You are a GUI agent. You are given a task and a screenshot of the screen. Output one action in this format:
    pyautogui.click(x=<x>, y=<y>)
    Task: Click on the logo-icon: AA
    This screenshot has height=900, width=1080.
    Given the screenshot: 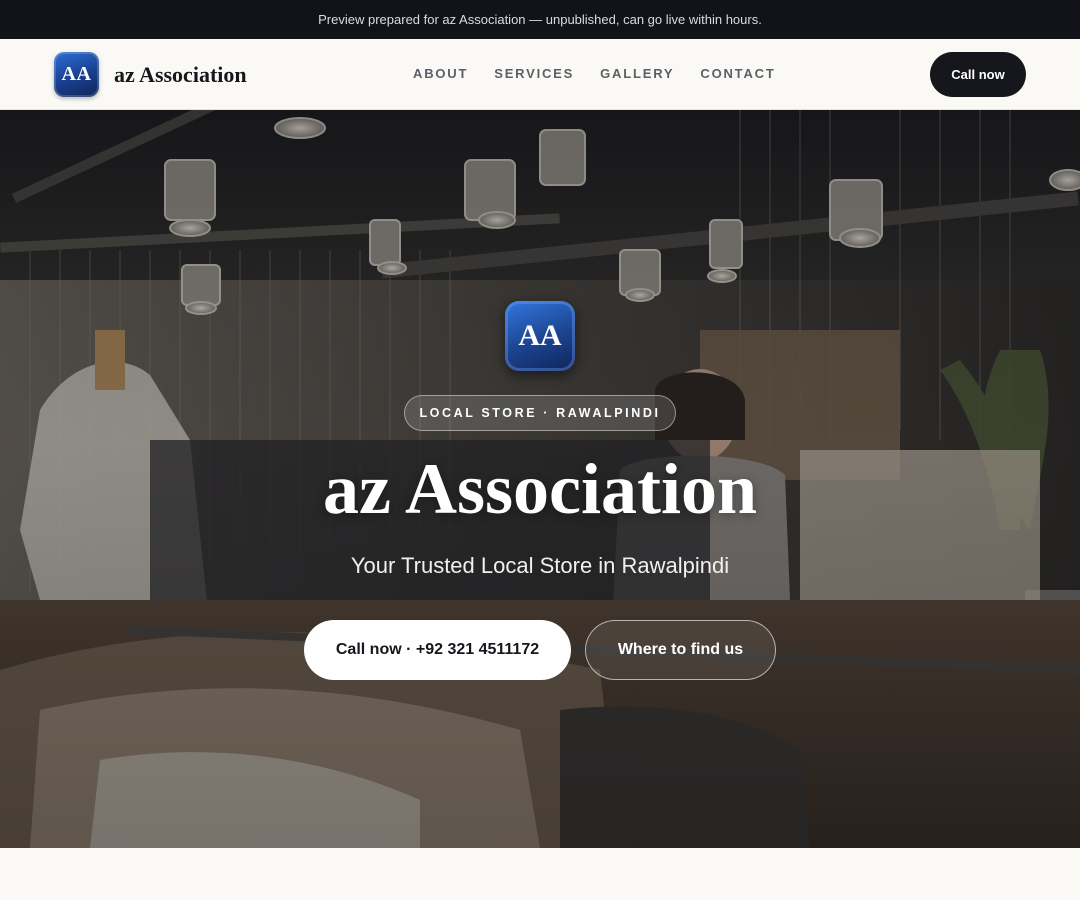 What is the action you would take?
    pyautogui.click(x=76, y=74)
    